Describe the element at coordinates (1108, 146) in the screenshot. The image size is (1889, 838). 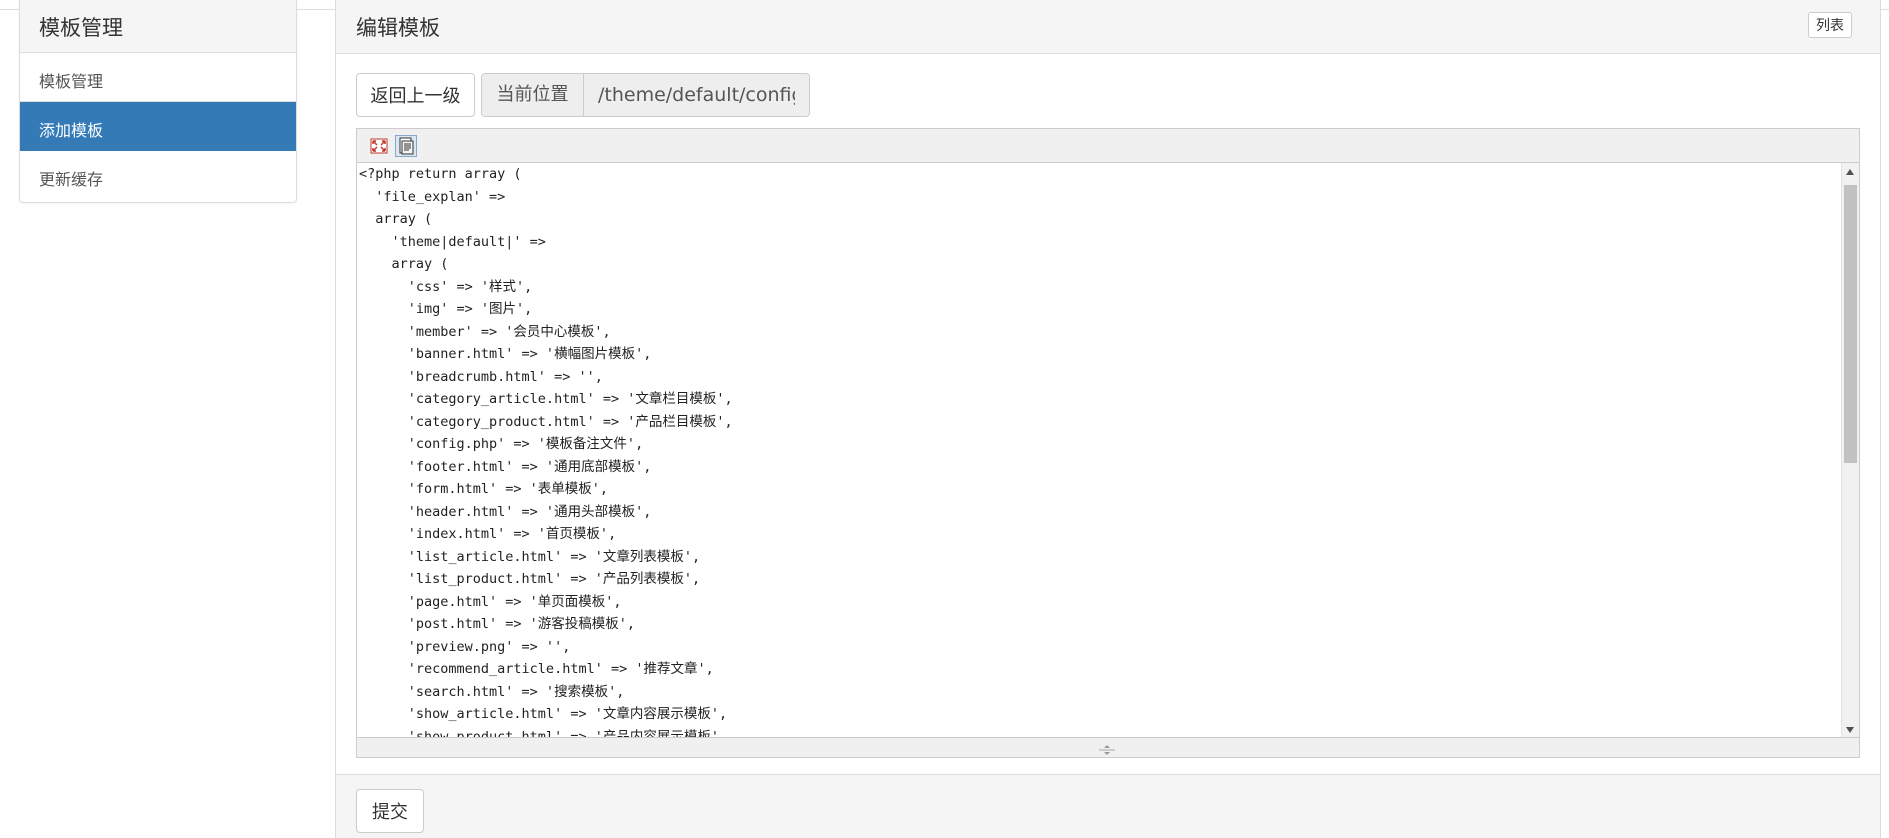
I see `editor-toolbar` at that location.